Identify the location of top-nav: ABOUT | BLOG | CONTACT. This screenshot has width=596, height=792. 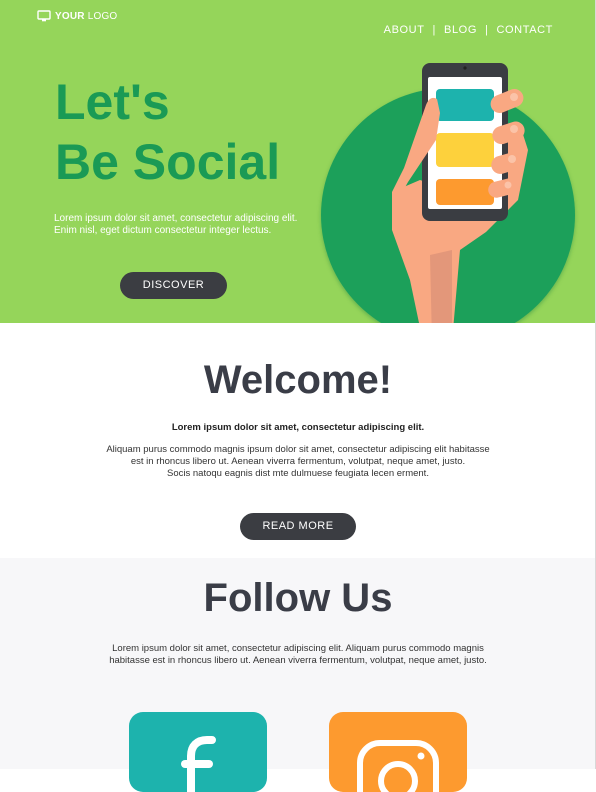
(468, 30).